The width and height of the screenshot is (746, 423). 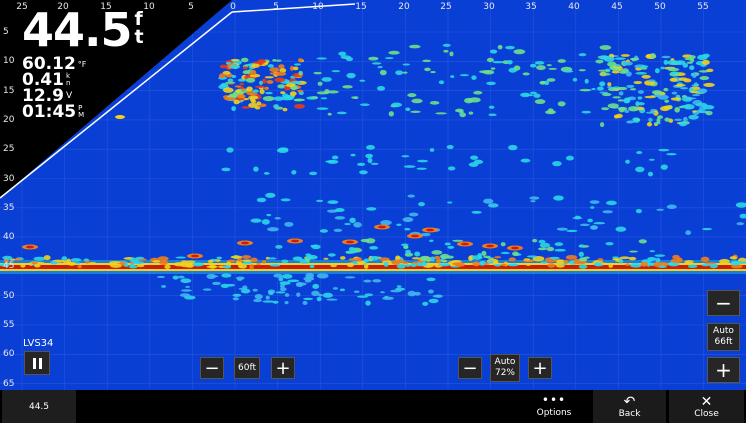 I want to click on close-button: ✕ Close, so click(x=706, y=406).